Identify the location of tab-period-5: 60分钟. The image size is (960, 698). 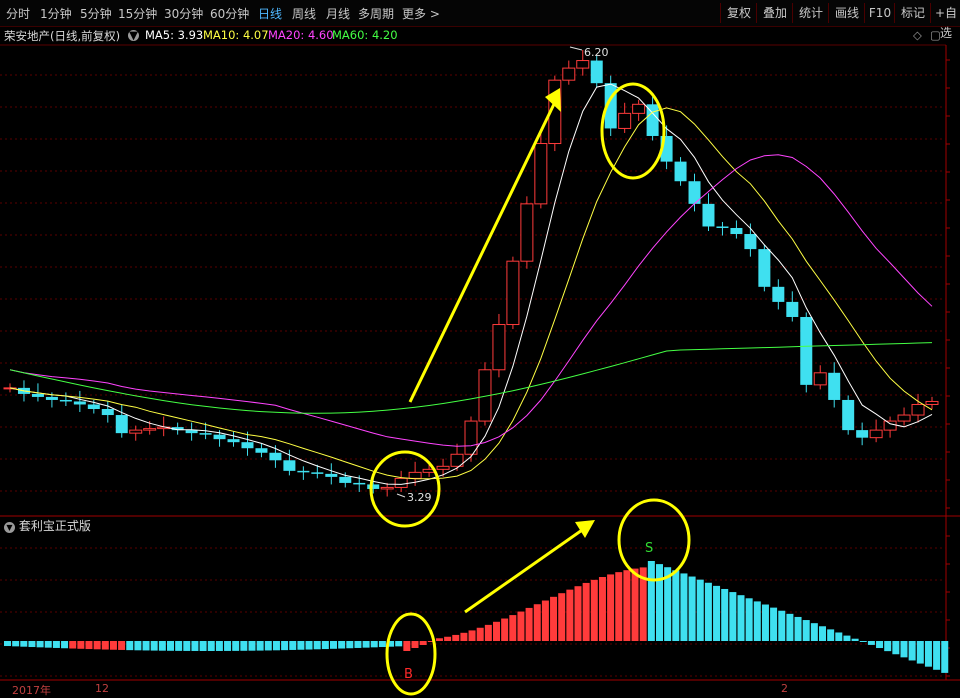
(229, 13).